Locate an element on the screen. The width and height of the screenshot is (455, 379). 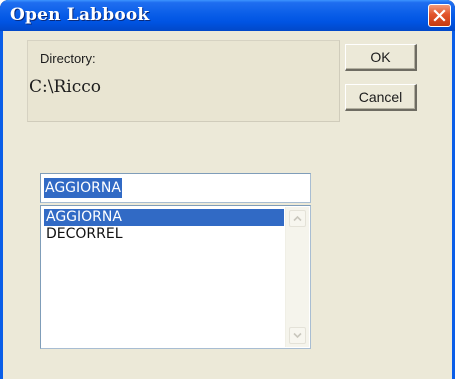
directory-label: Directory: is located at coordinates (68, 58).